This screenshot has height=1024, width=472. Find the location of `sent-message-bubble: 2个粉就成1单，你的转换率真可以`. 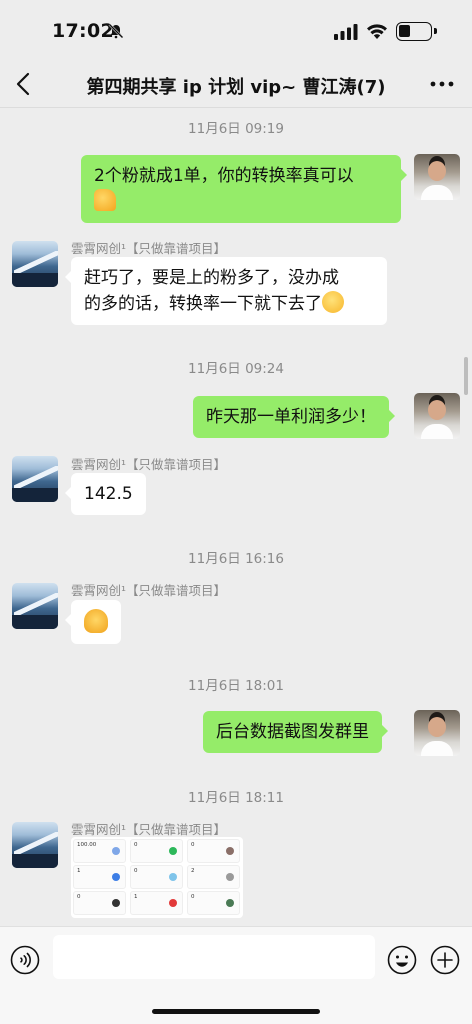

sent-message-bubble: 2个粉就成1单，你的转换率真可以 is located at coordinates (244, 189).